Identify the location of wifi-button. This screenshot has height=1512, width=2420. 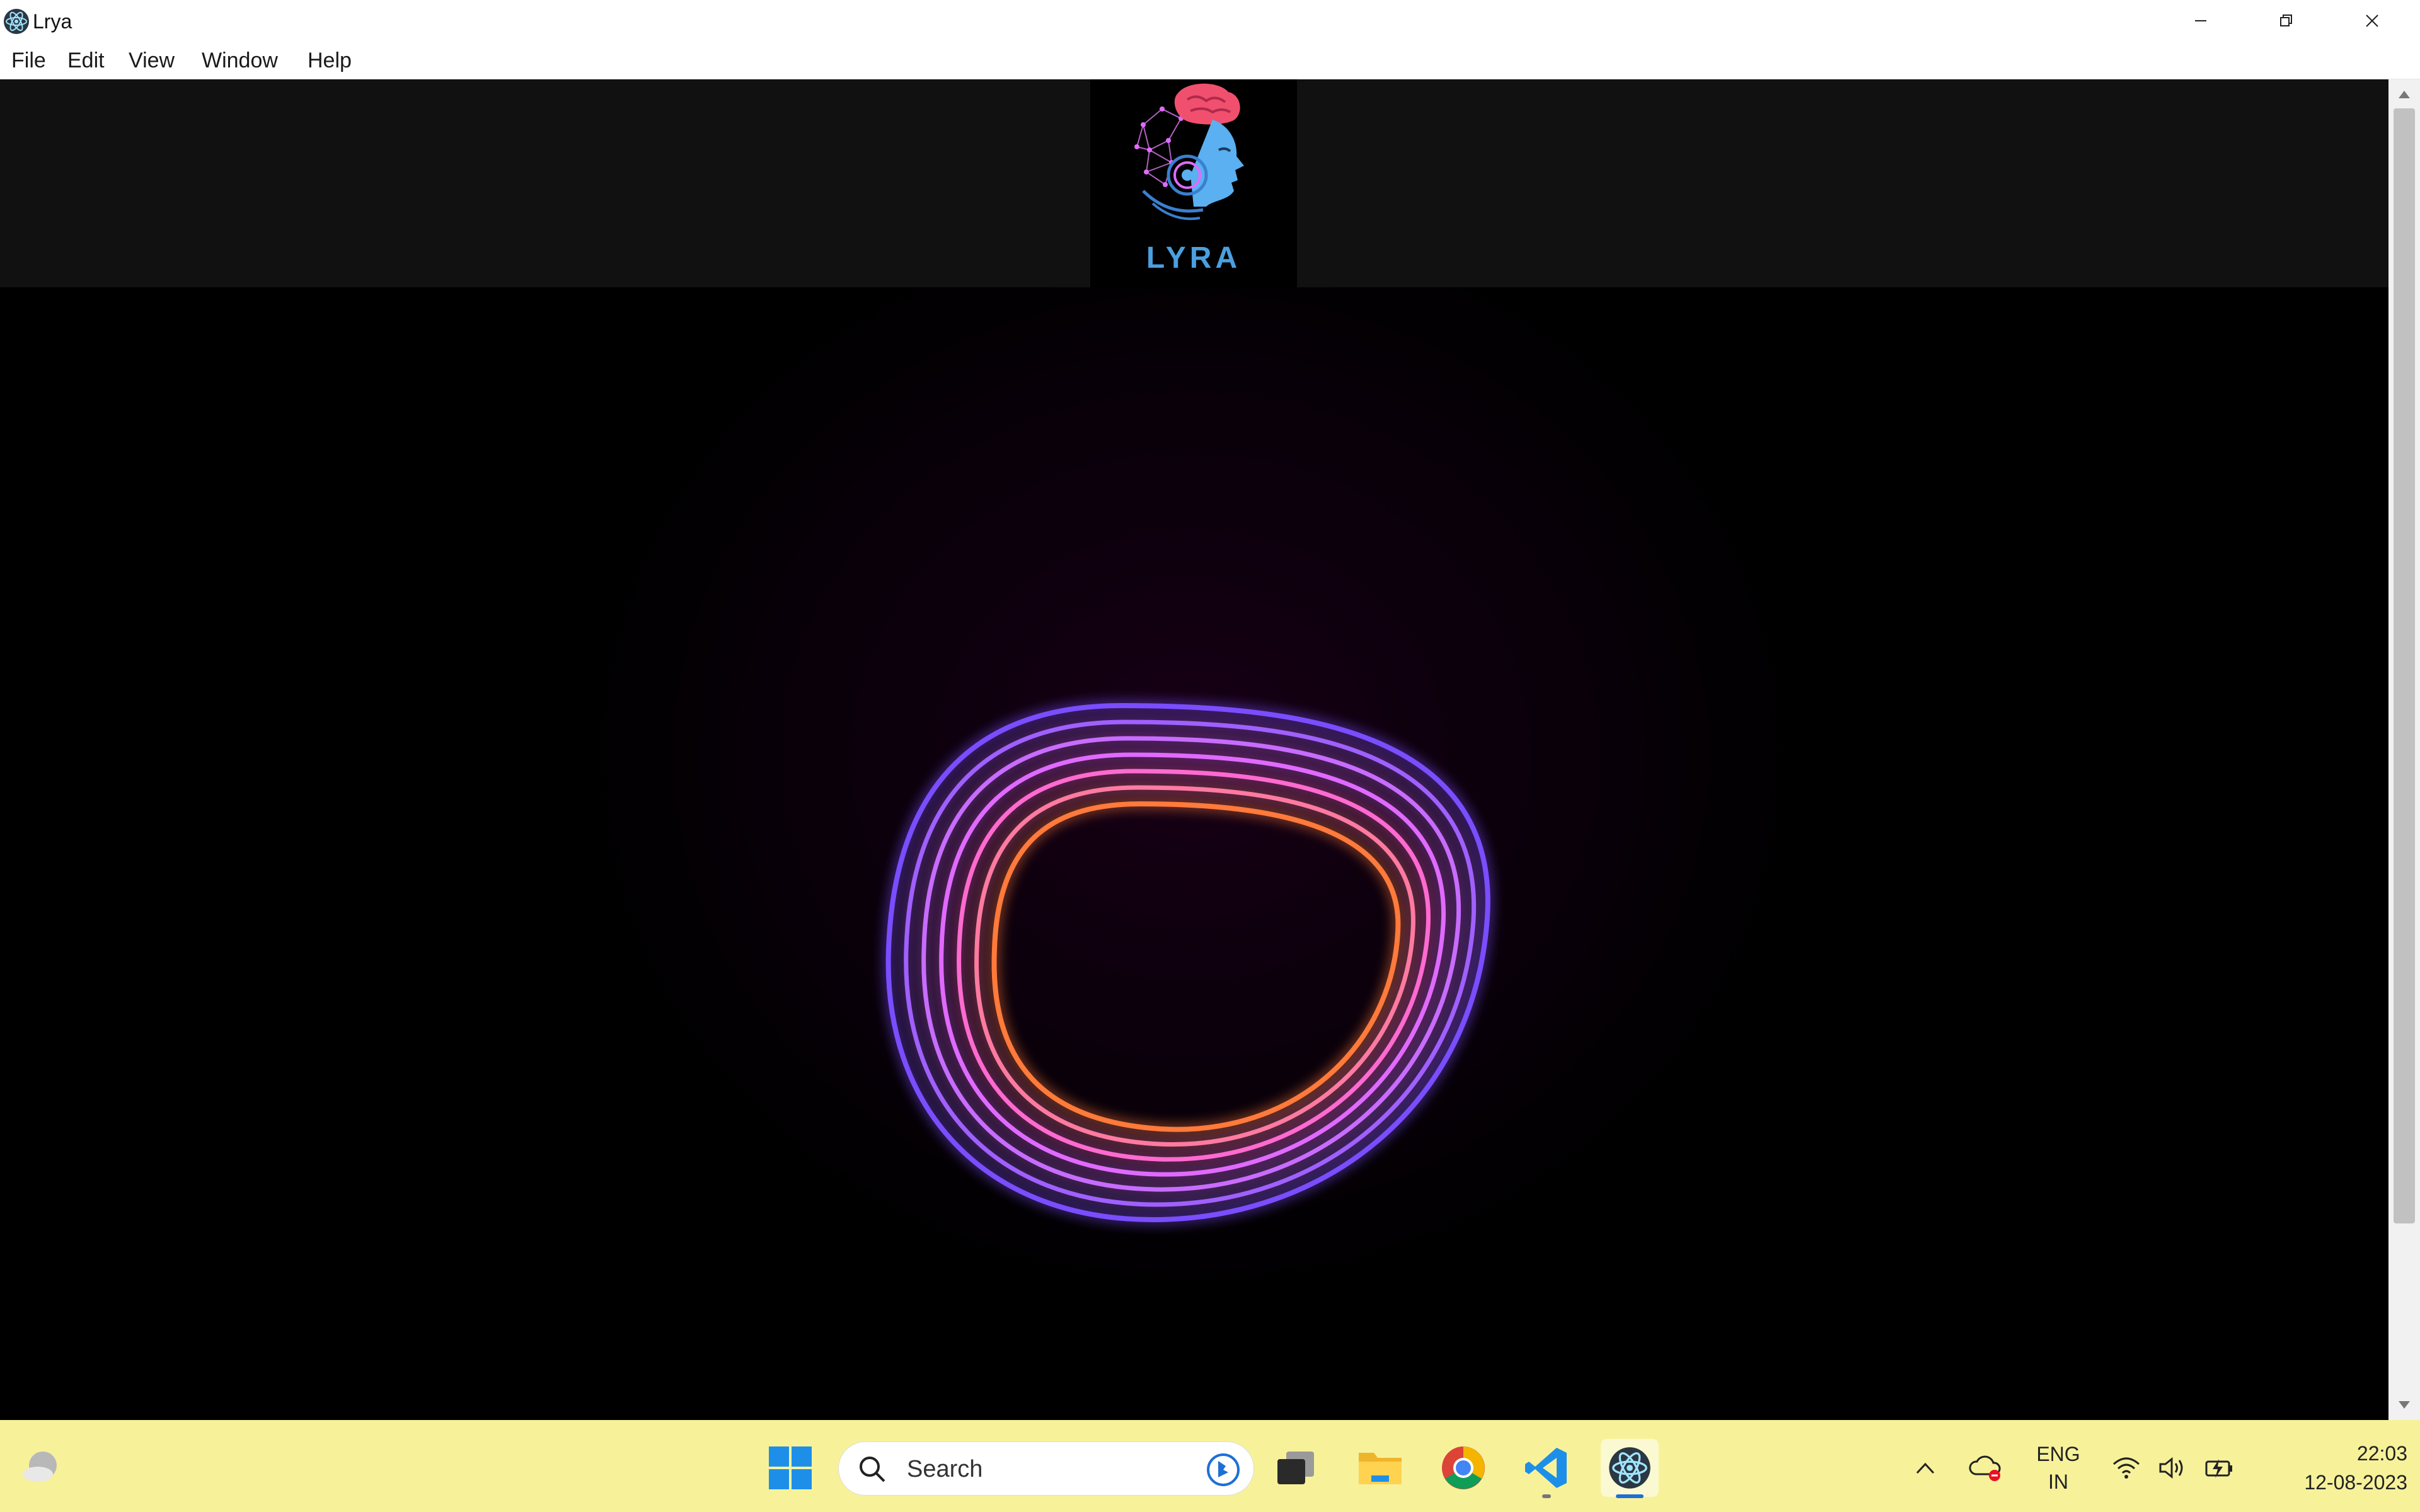
(2126, 1468).